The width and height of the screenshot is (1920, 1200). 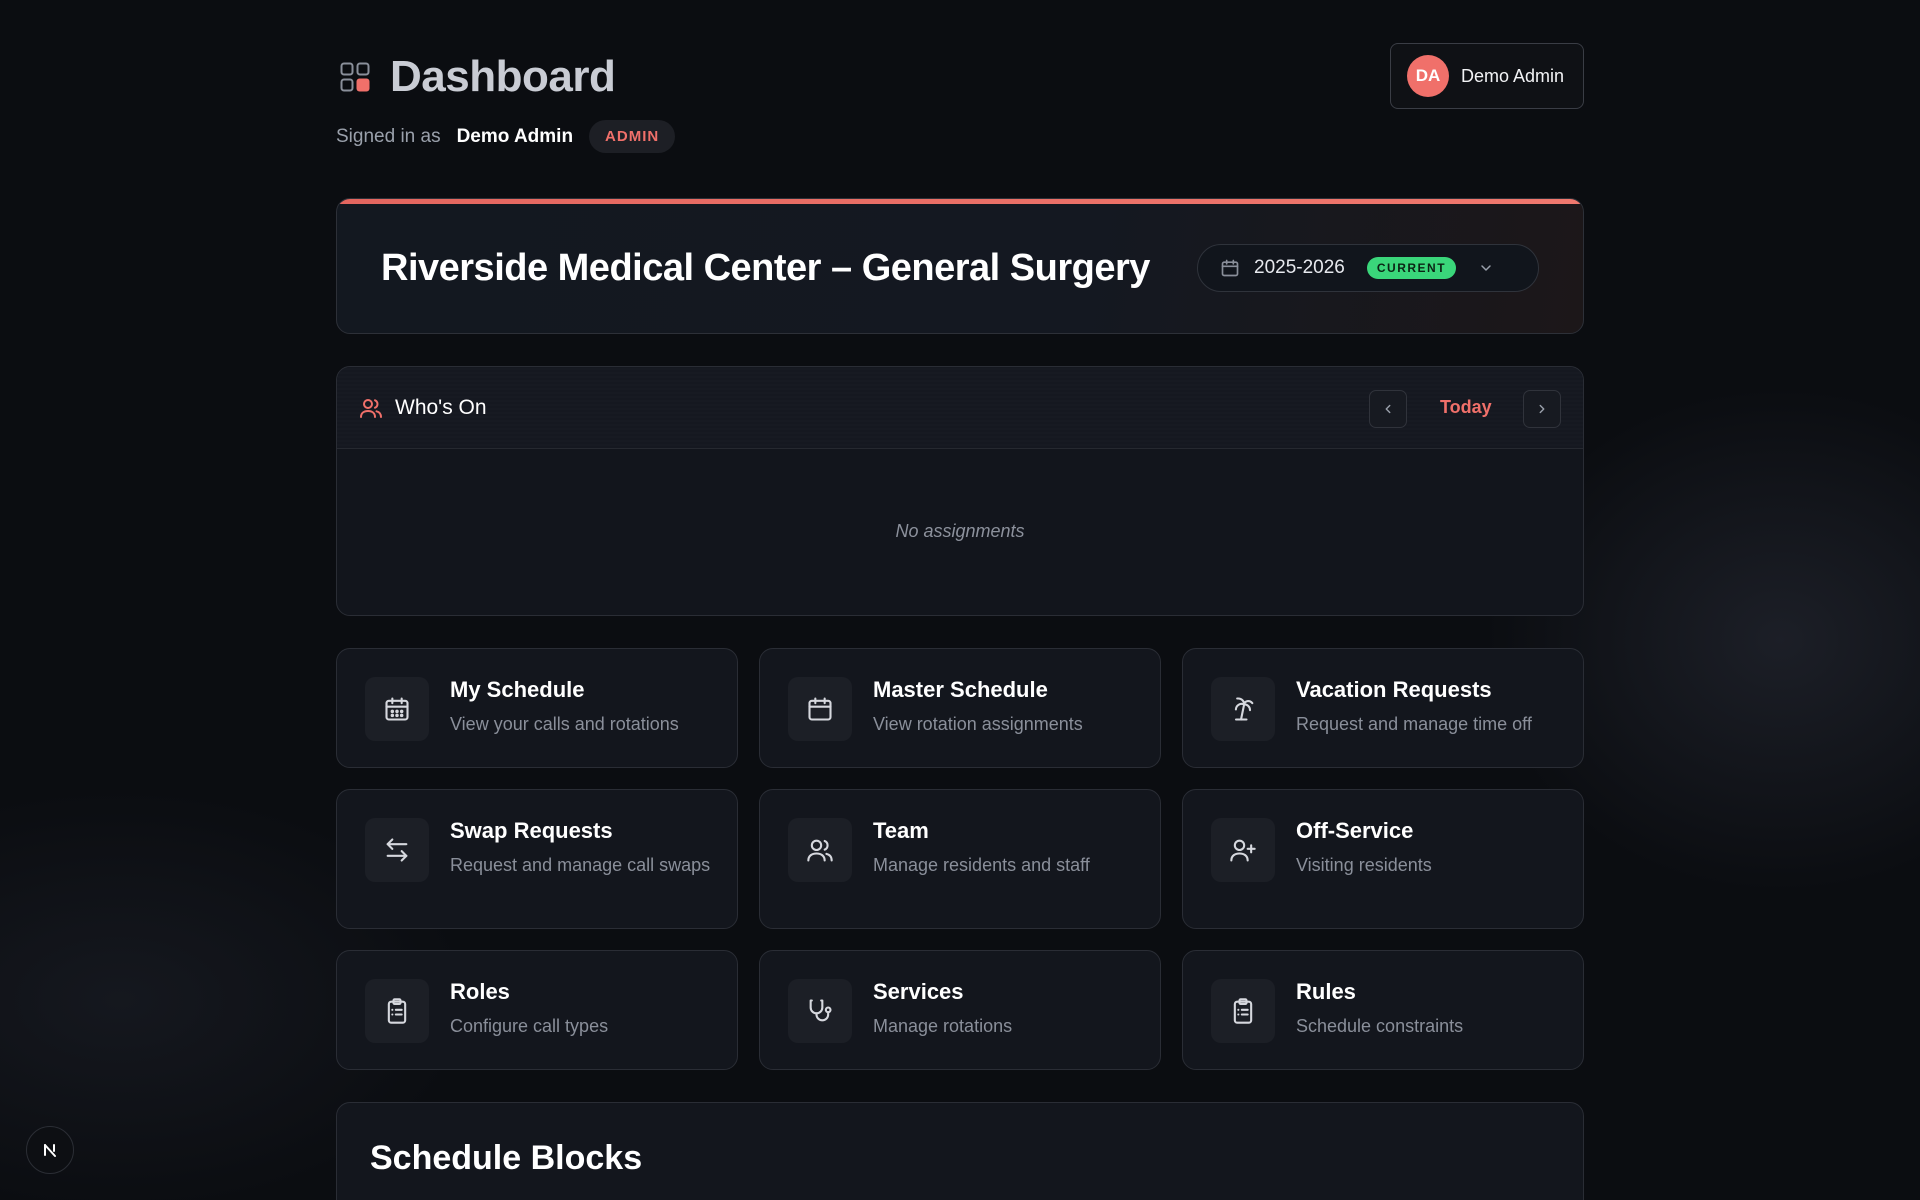 What do you see at coordinates (1383, 1010) in the screenshot?
I see `tile-rules: Rules Schedule constraints` at bounding box center [1383, 1010].